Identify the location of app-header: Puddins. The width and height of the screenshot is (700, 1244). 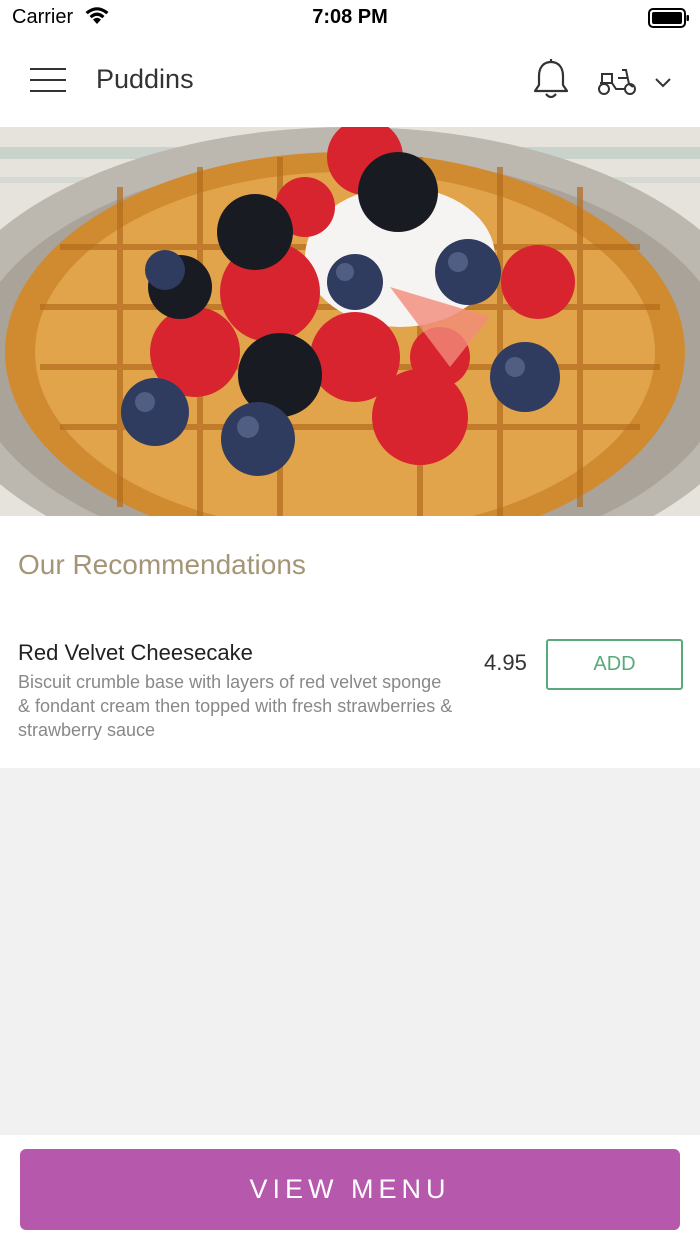
(350, 80).